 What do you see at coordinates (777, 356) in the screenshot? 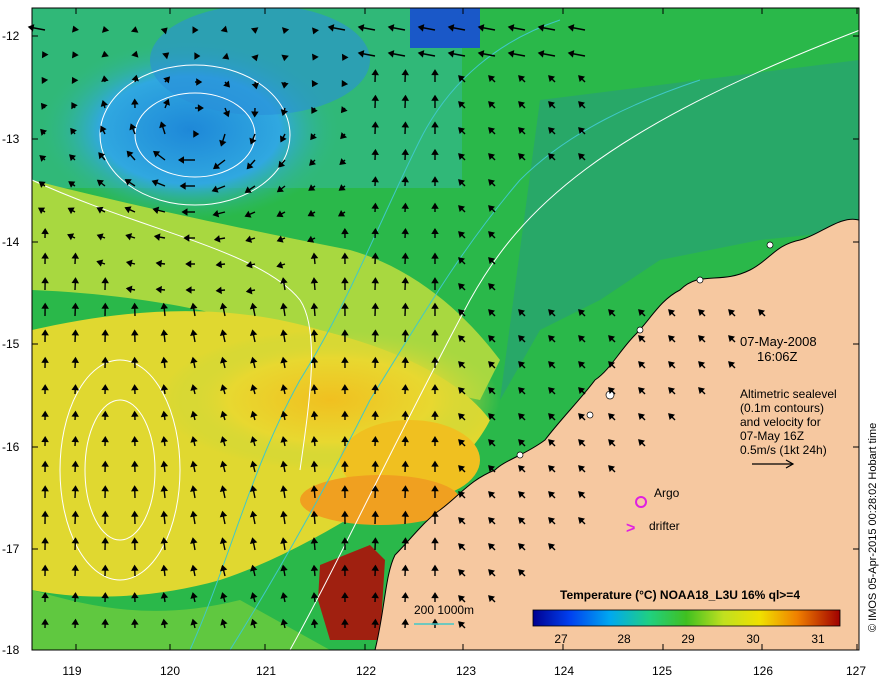
I see `annotation-time: 16:06Z` at bounding box center [777, 356].